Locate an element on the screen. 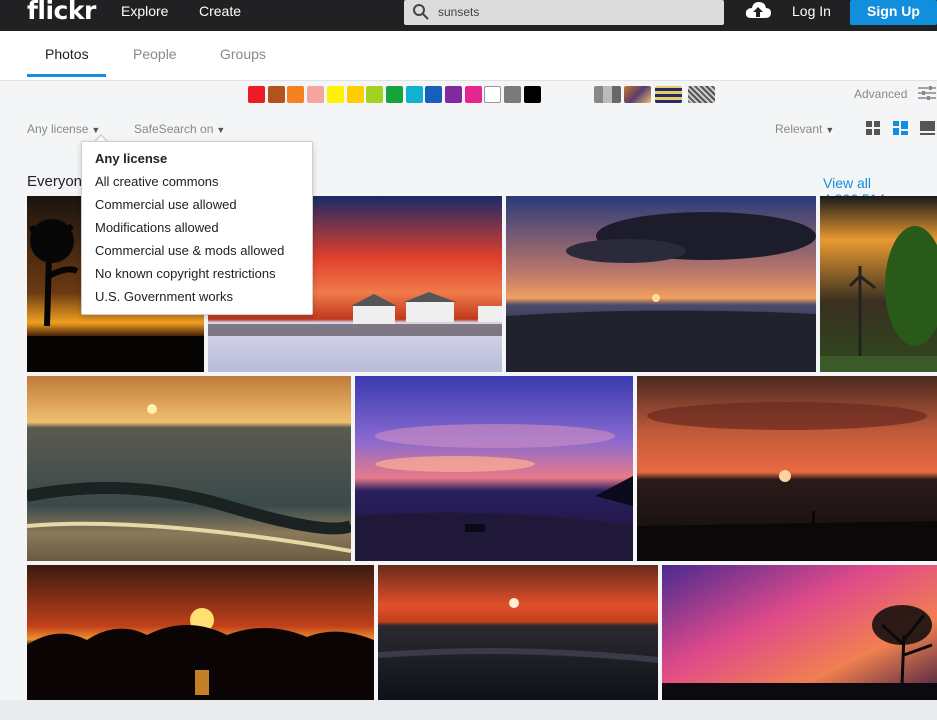  explore-link: Explore is located at coordinates (144, 11).